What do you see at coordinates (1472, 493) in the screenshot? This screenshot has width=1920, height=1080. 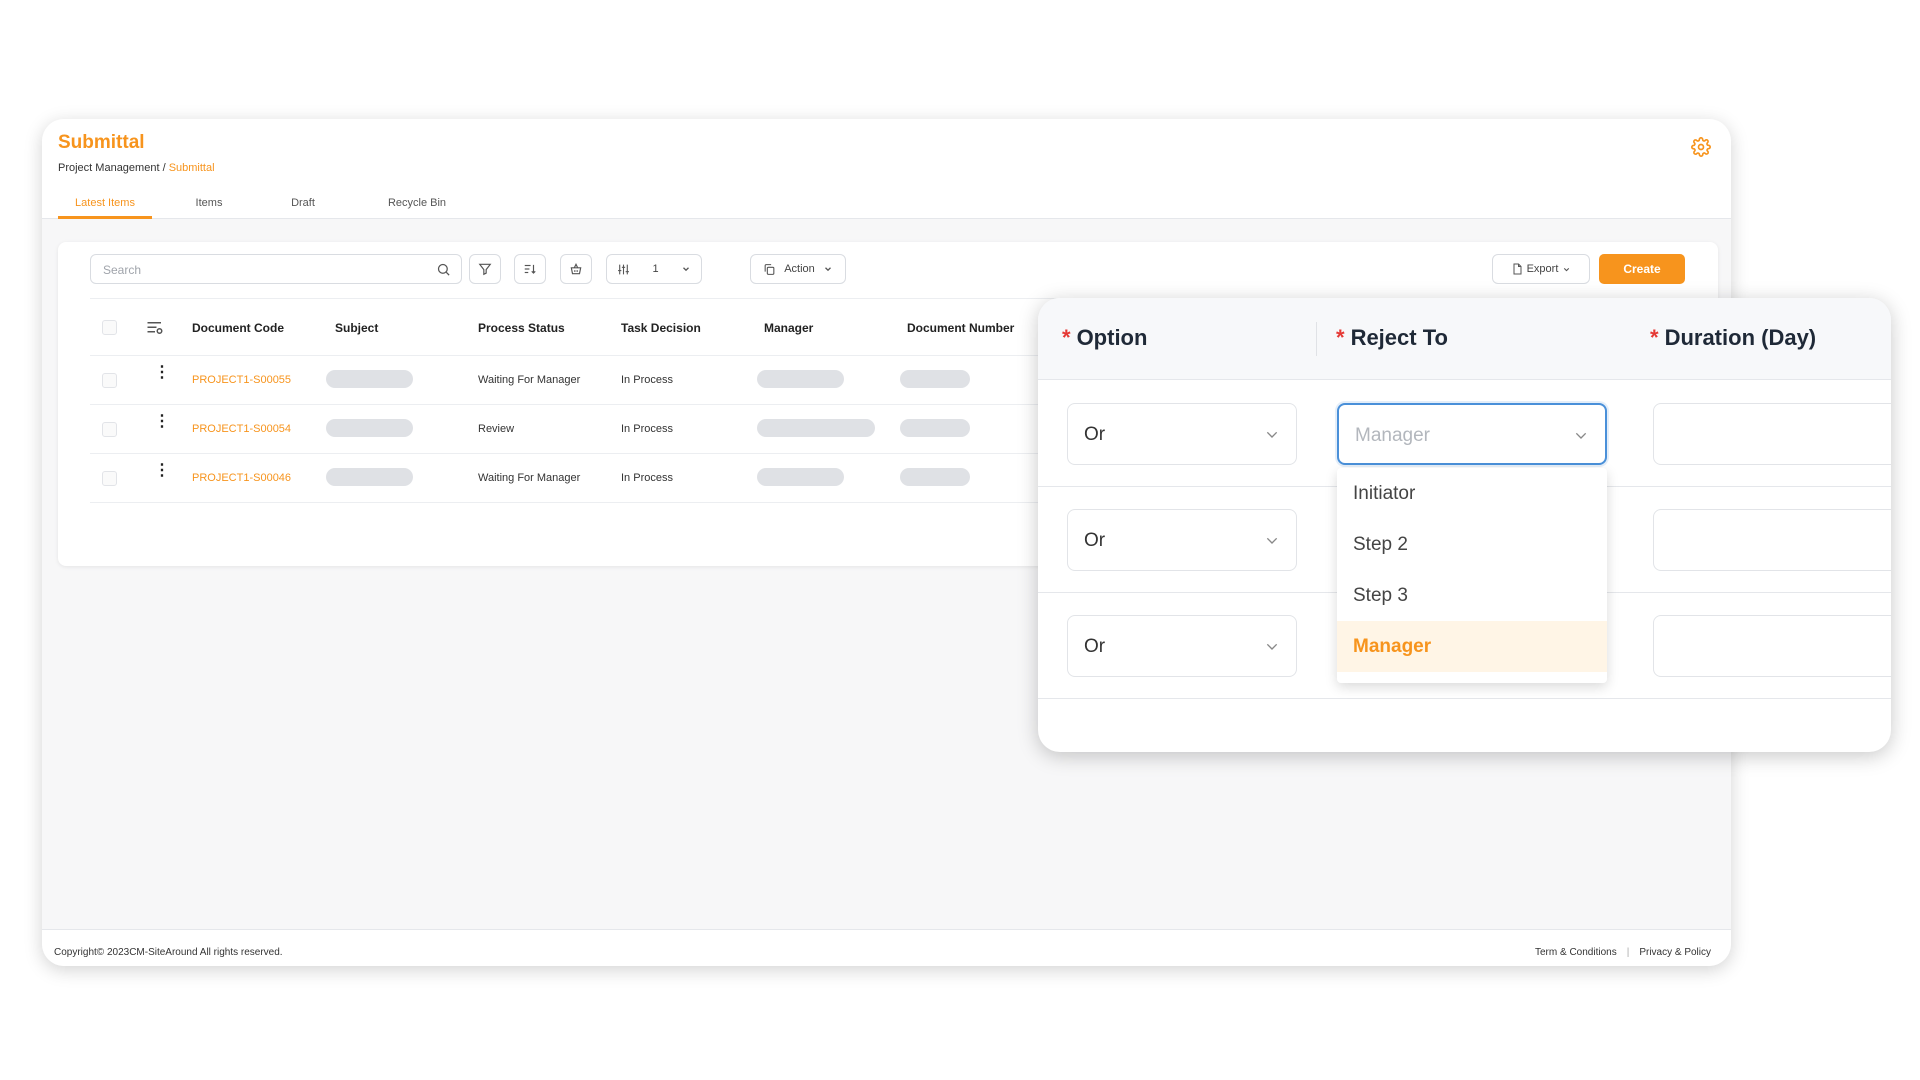 I see `dropdown-option-initiator: Initiator` at bounding box center [1472, 493].